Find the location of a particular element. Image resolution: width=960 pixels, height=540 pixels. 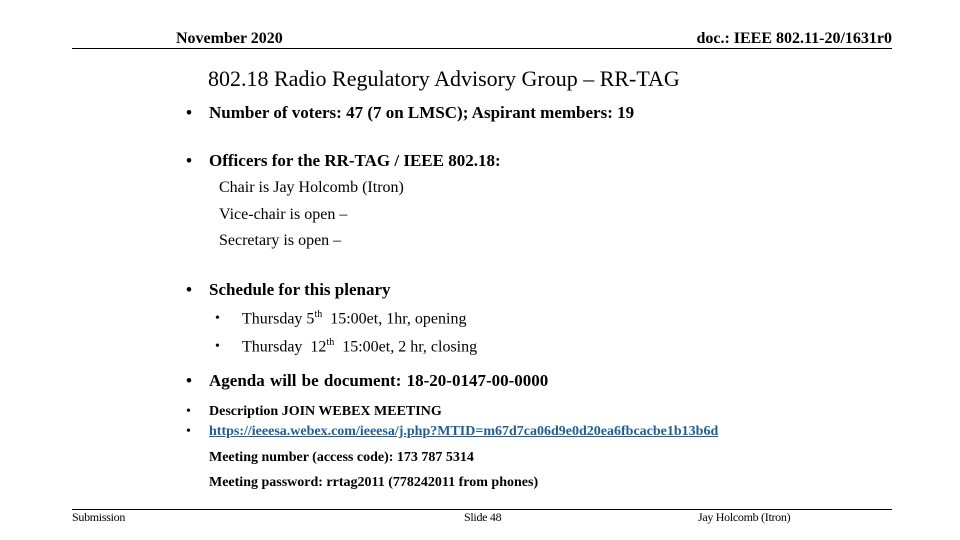

officer-vice-chair: Vice-chair is open – is located at coordinates (283, 214).